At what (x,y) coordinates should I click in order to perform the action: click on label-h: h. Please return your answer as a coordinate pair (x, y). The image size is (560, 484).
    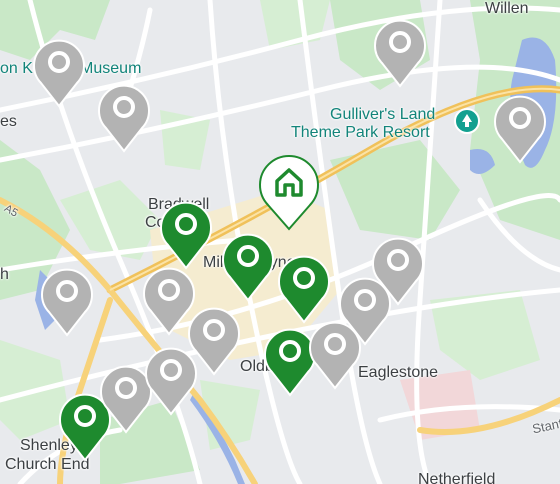
    Looking at the image, I should click on (4, 274).